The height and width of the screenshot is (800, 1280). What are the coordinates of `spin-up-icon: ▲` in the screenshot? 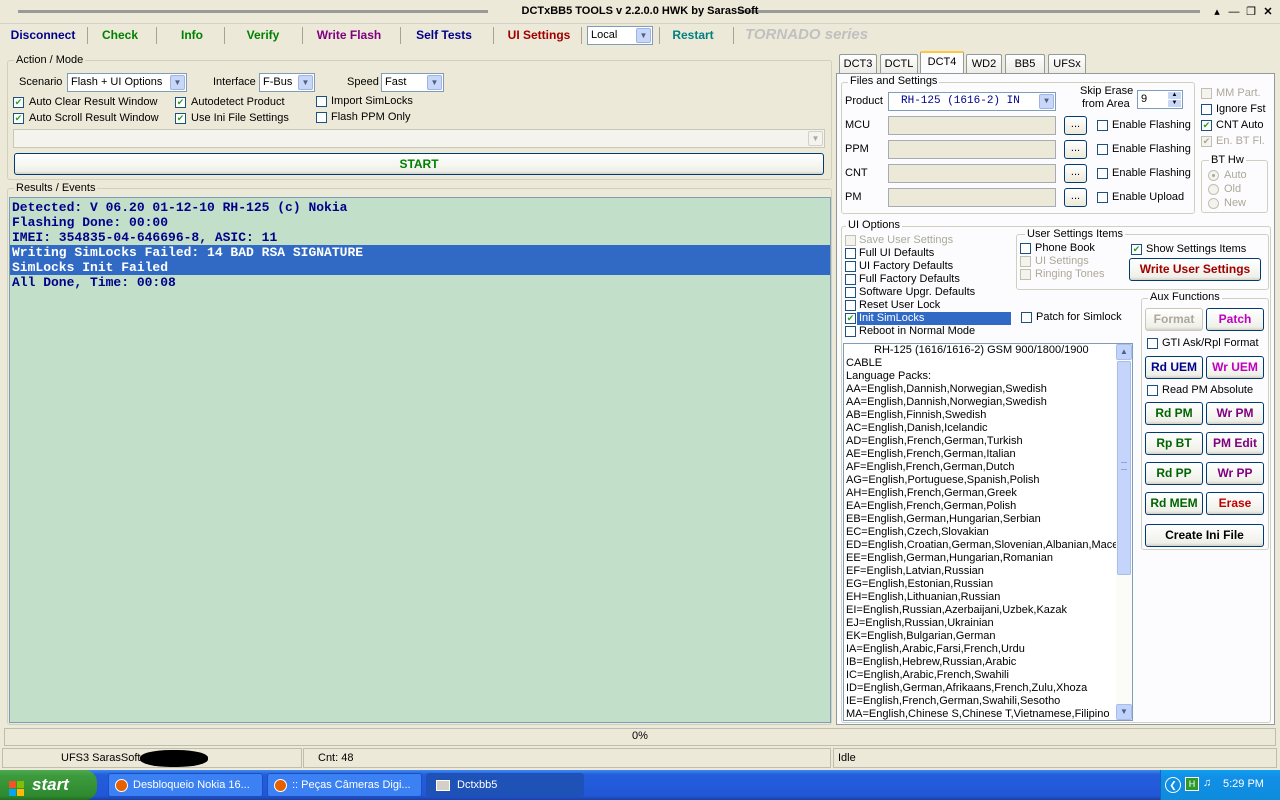 It's located at (1174, 95).